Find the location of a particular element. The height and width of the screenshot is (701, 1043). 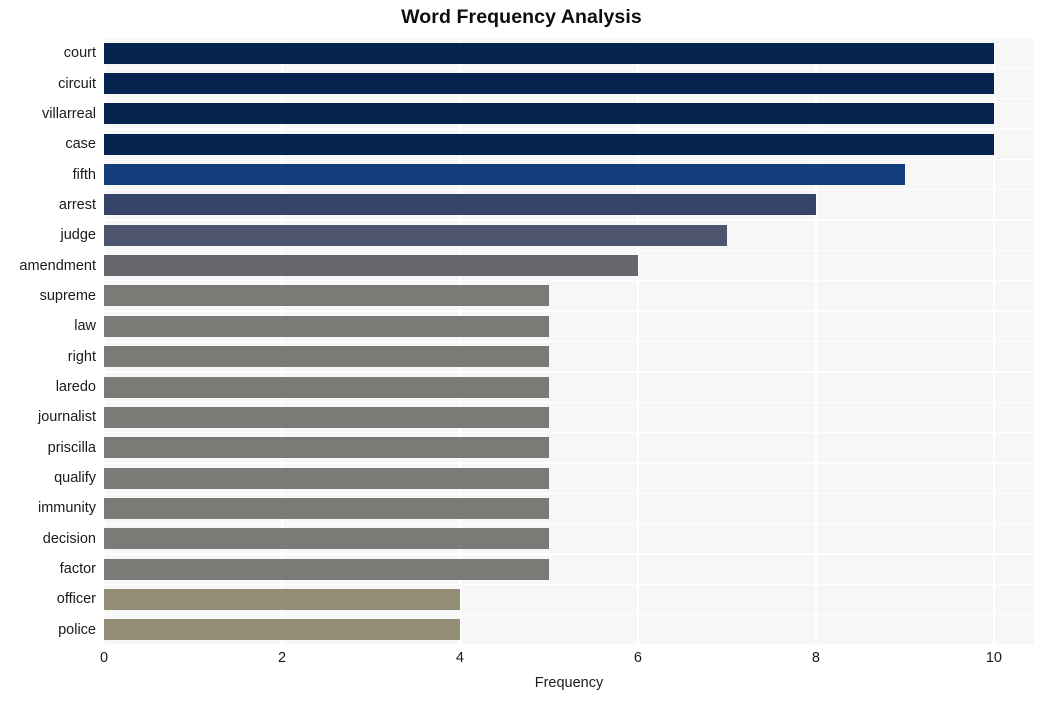

y-tick-label-qualify: qualify is located at coordinates (75, 478).